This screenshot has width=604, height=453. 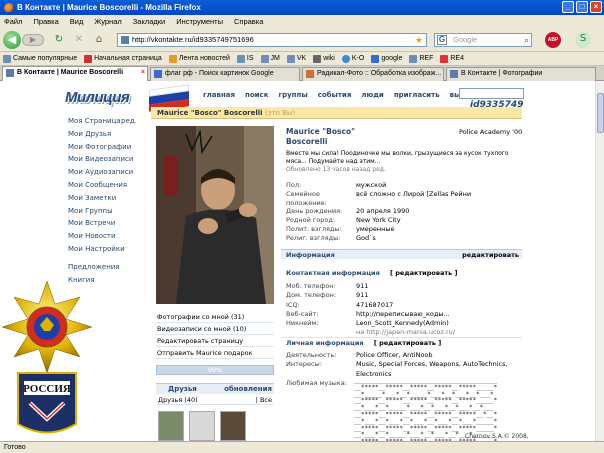 I want to click on menu-edit: Правка, so click(x=45, y=21).